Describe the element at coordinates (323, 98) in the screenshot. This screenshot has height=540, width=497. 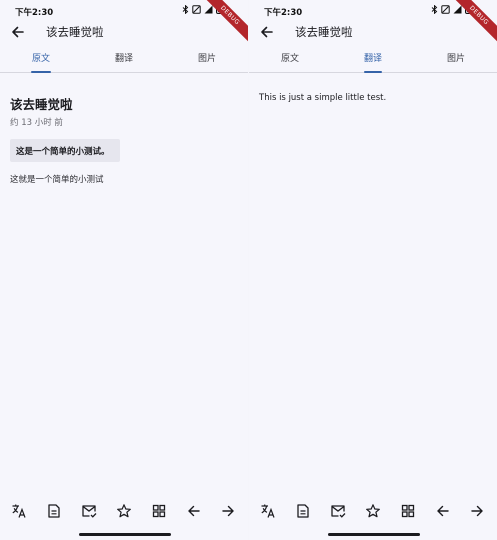
I see `translated-text: This is just a simple little test.` at that location.